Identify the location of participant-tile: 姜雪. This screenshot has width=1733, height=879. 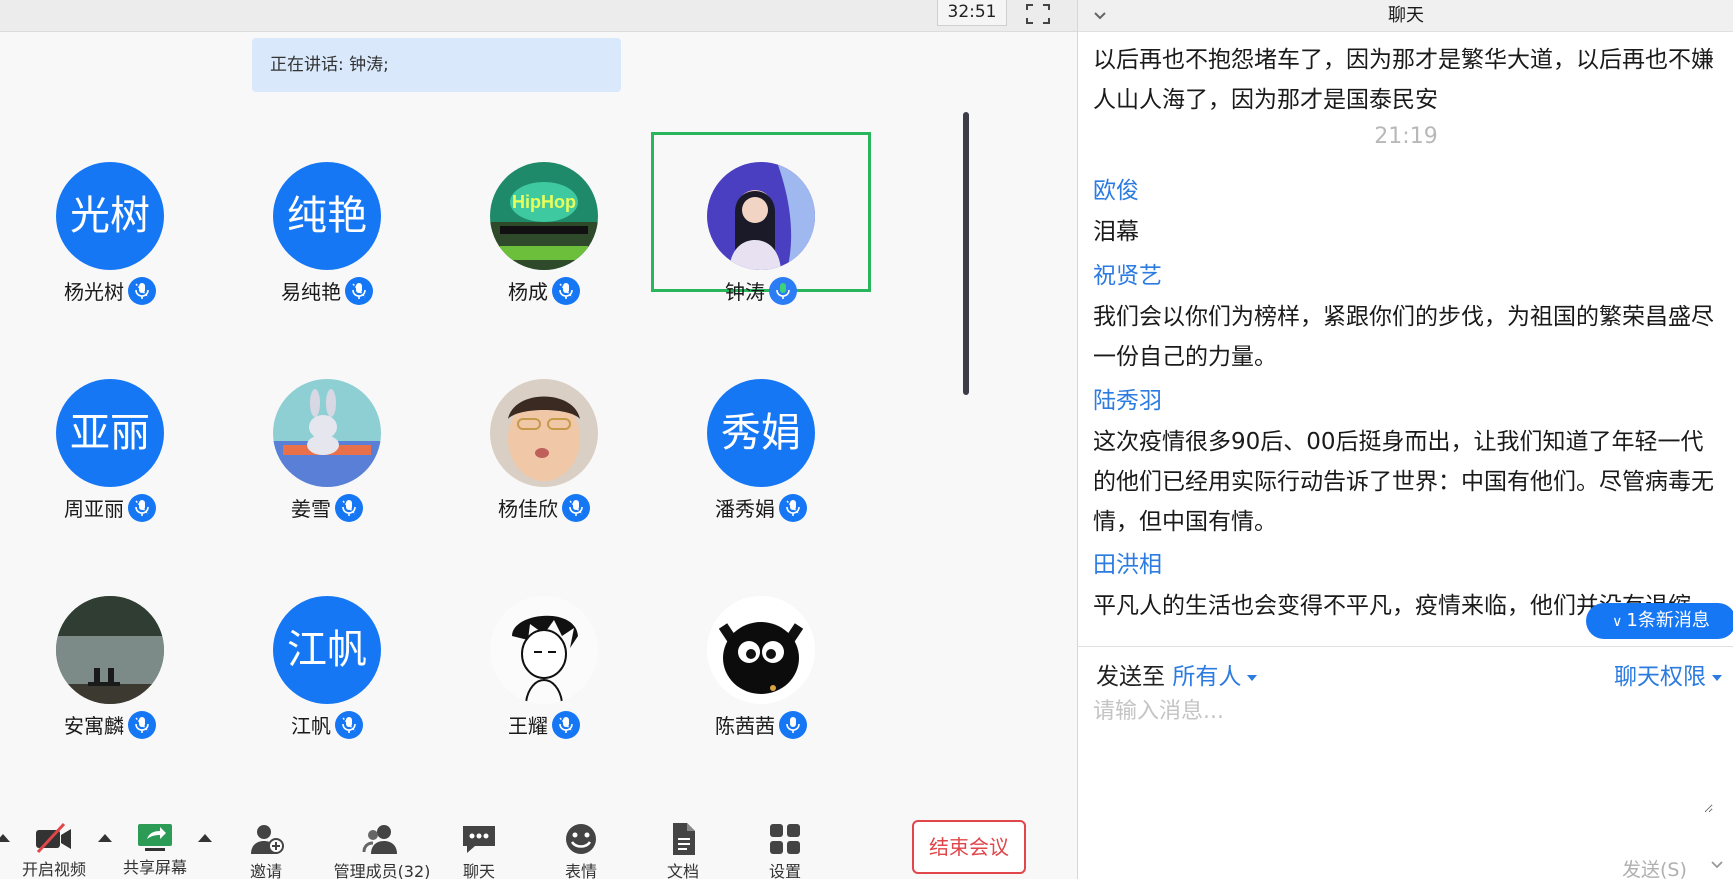
(327, 435).